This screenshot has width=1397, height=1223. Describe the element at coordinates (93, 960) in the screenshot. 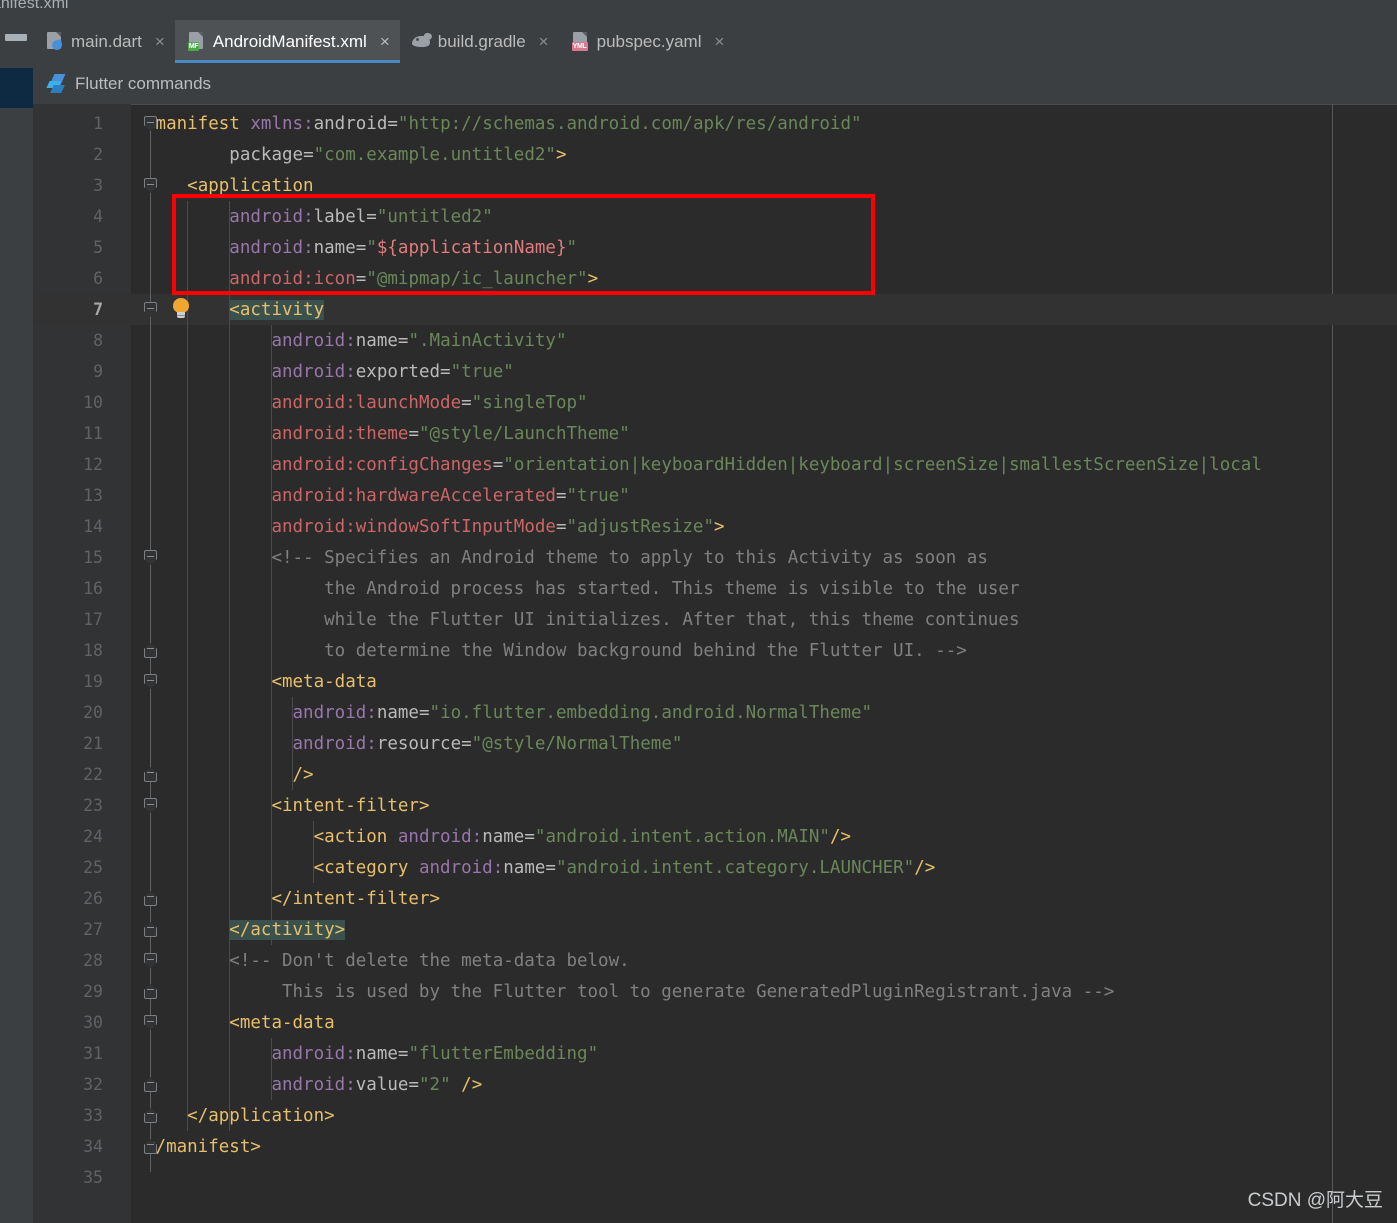

I see `line-number: 28` at that location.